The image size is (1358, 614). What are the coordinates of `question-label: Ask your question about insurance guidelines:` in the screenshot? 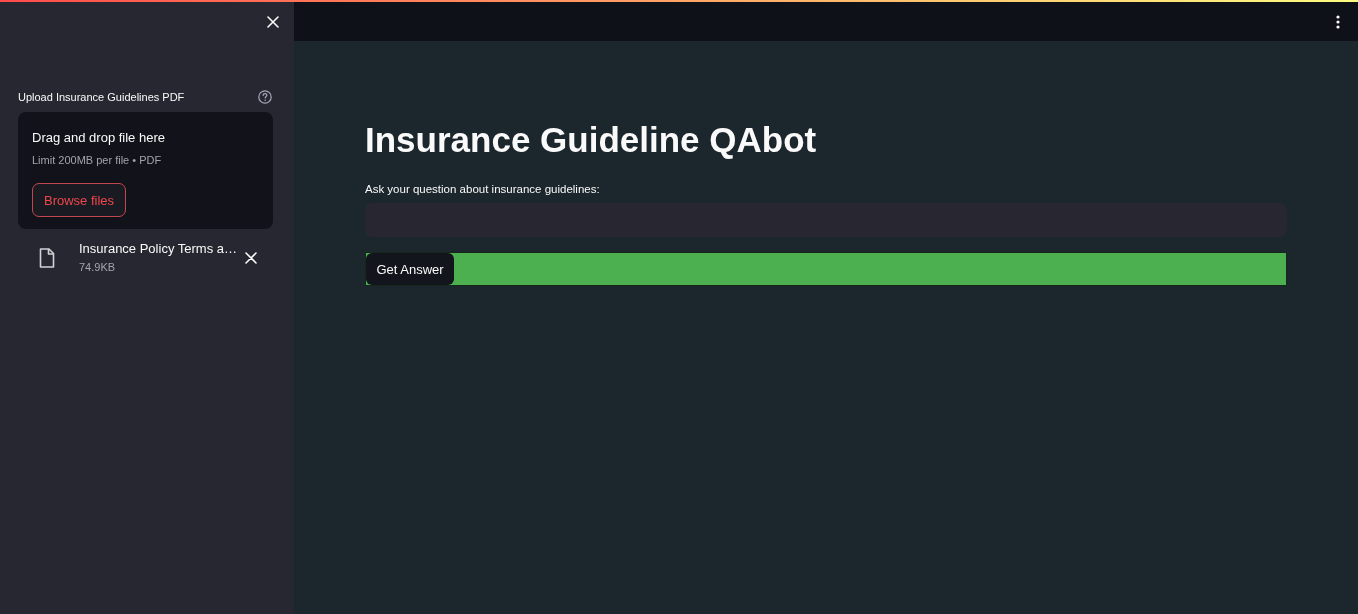 It's located at (482, 189).